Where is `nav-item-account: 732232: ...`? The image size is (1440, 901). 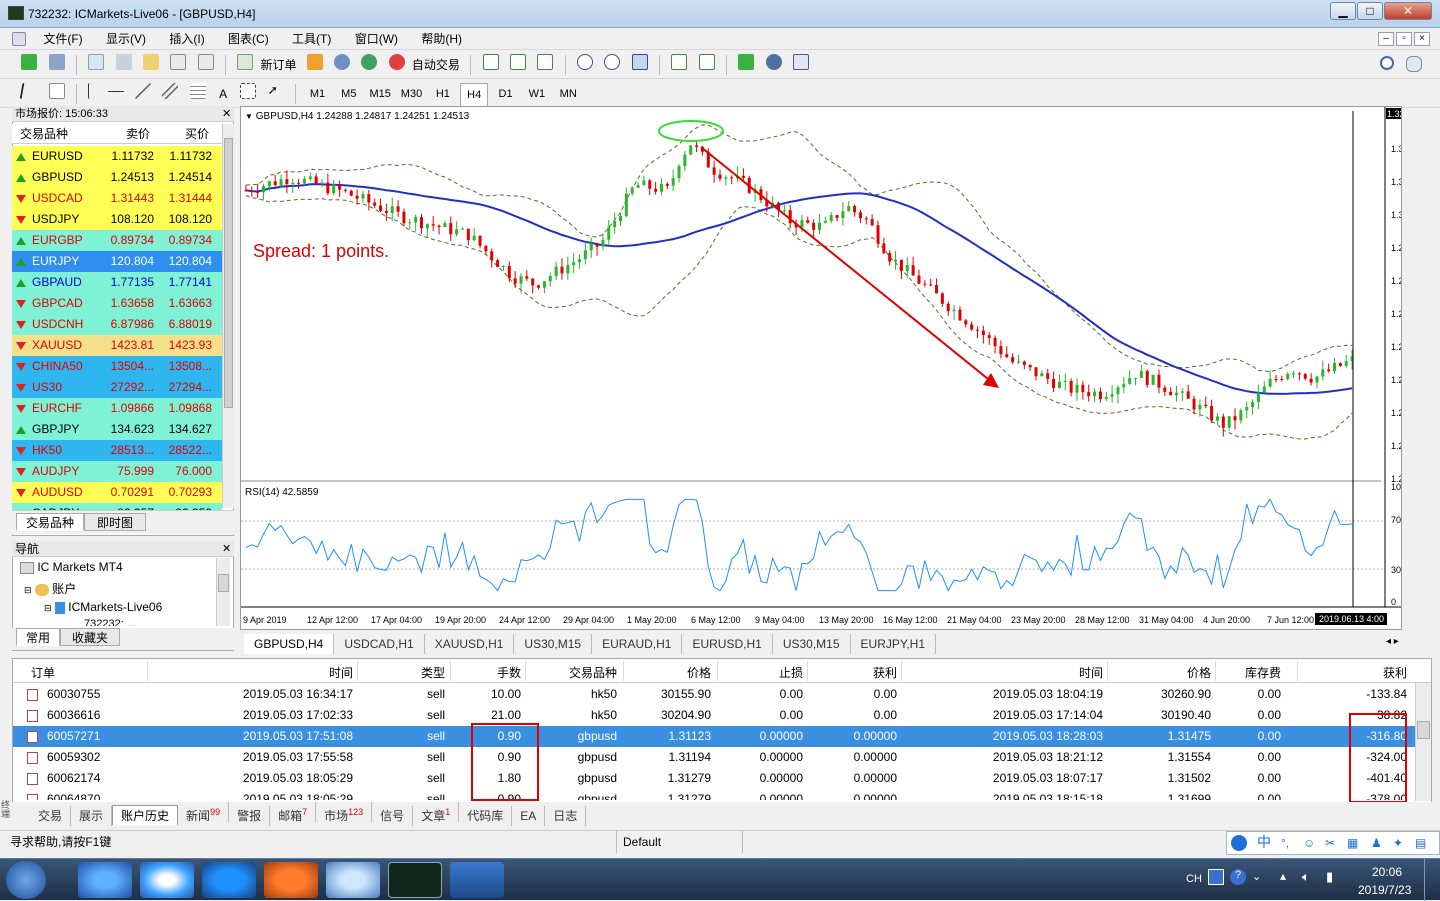
nav-item-account: 732232: ... is located at coordinates (149, 622).